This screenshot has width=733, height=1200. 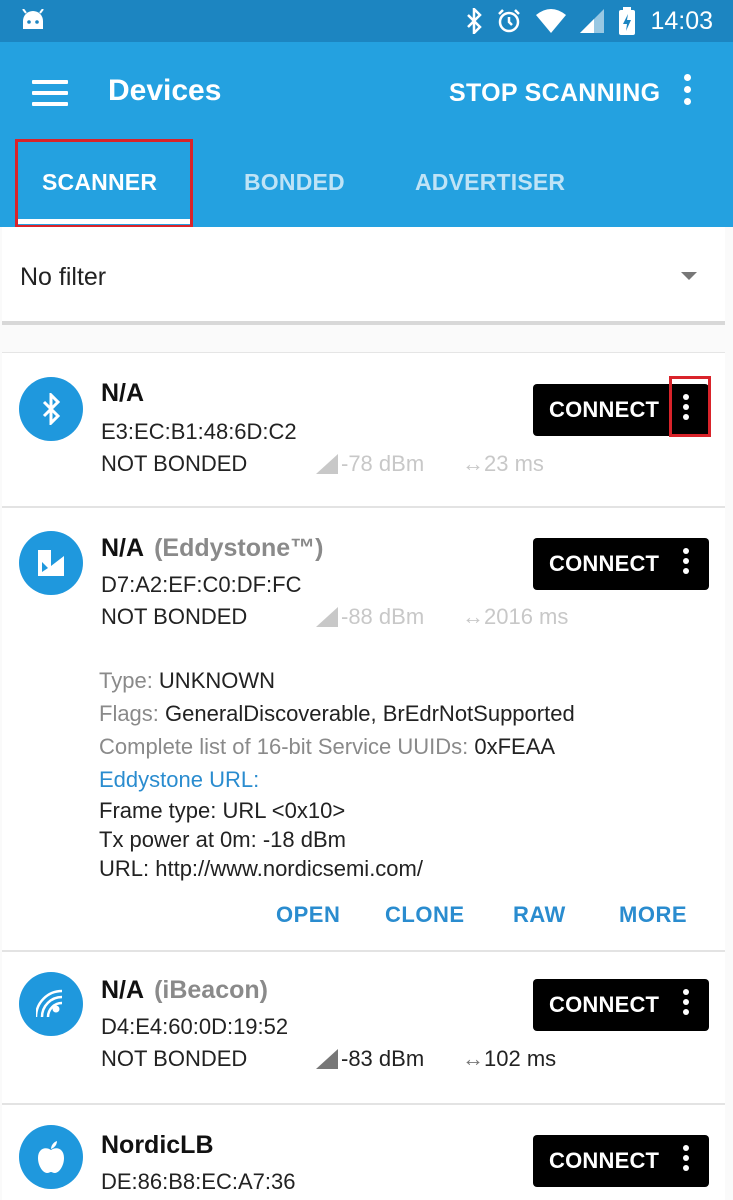 I want to click on eddystone-icon, so click(x=51, y=563).